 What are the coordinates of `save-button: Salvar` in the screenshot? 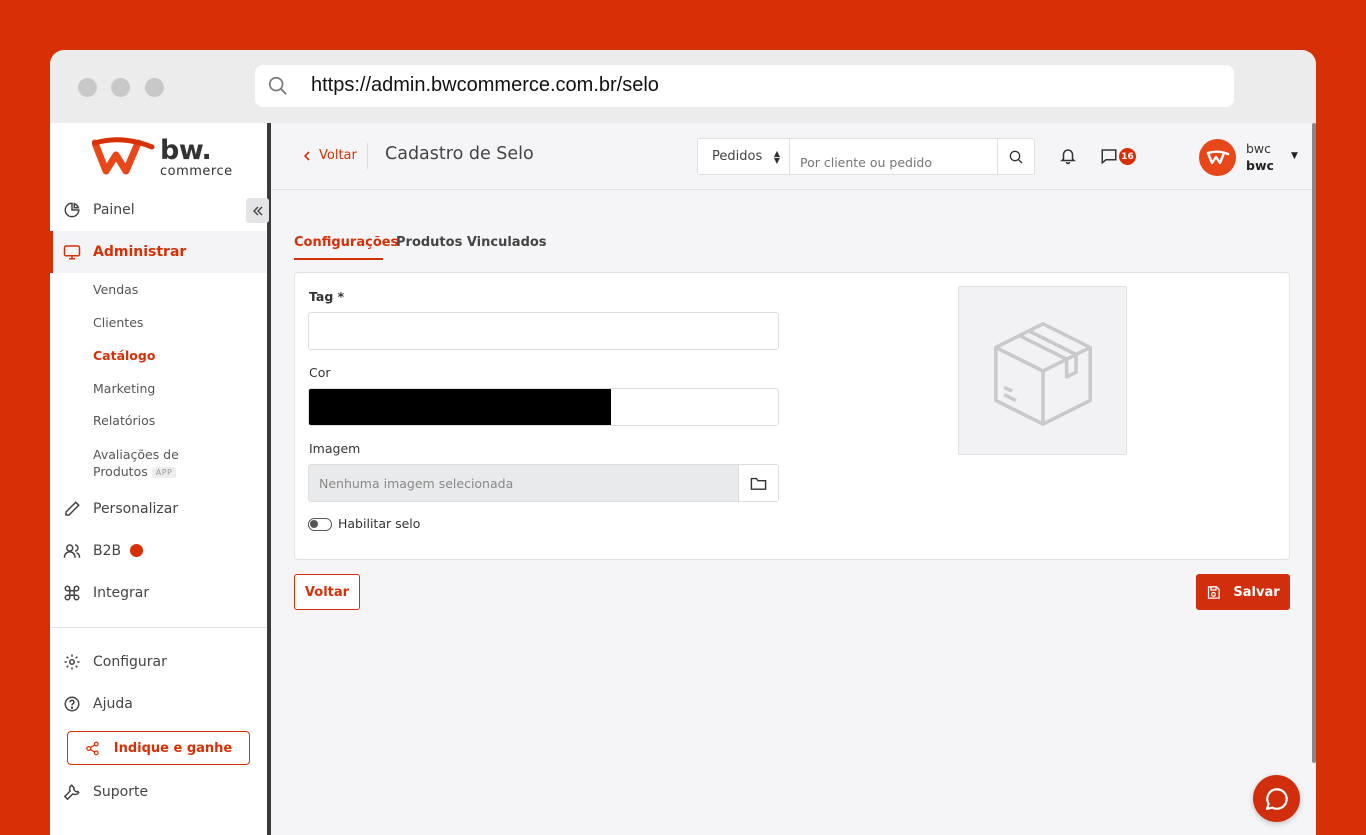 It's located at (1243, 592).